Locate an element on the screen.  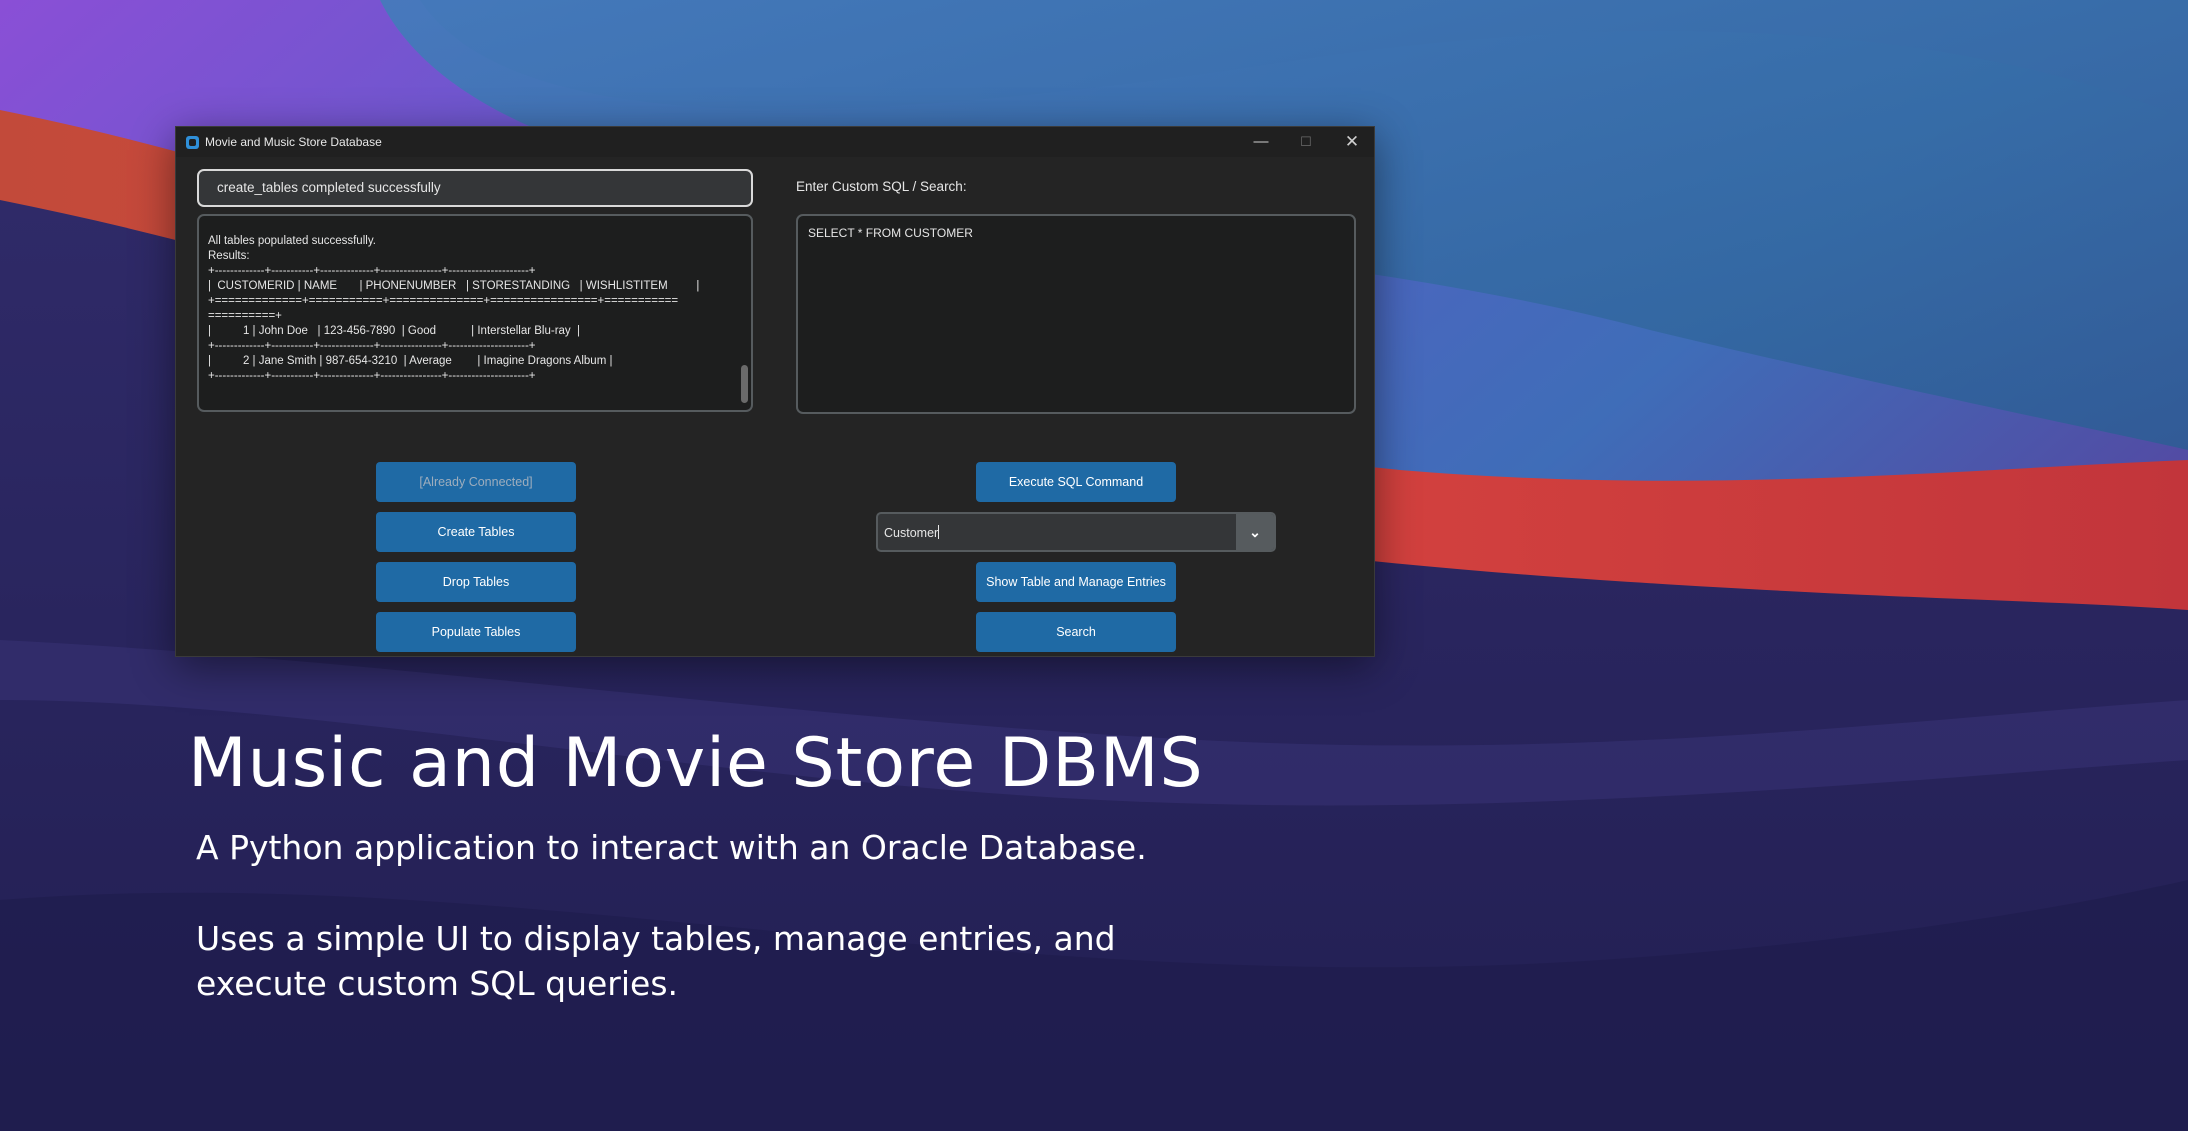
populate-tables-button: Populate Tables is located at coordinates (476, 632).